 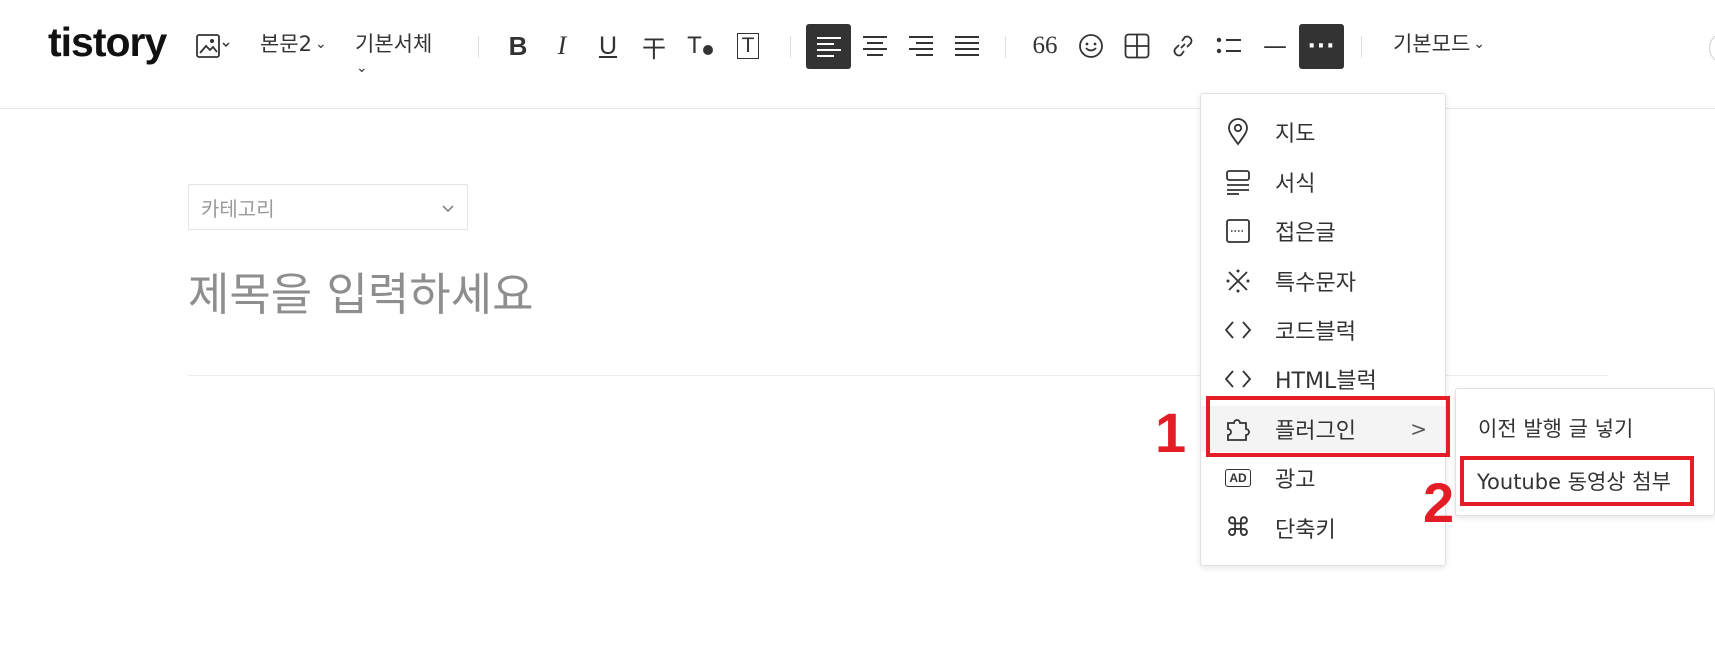 I want to click on menu-item-label: 접은글, so click(x=1305, y=233).